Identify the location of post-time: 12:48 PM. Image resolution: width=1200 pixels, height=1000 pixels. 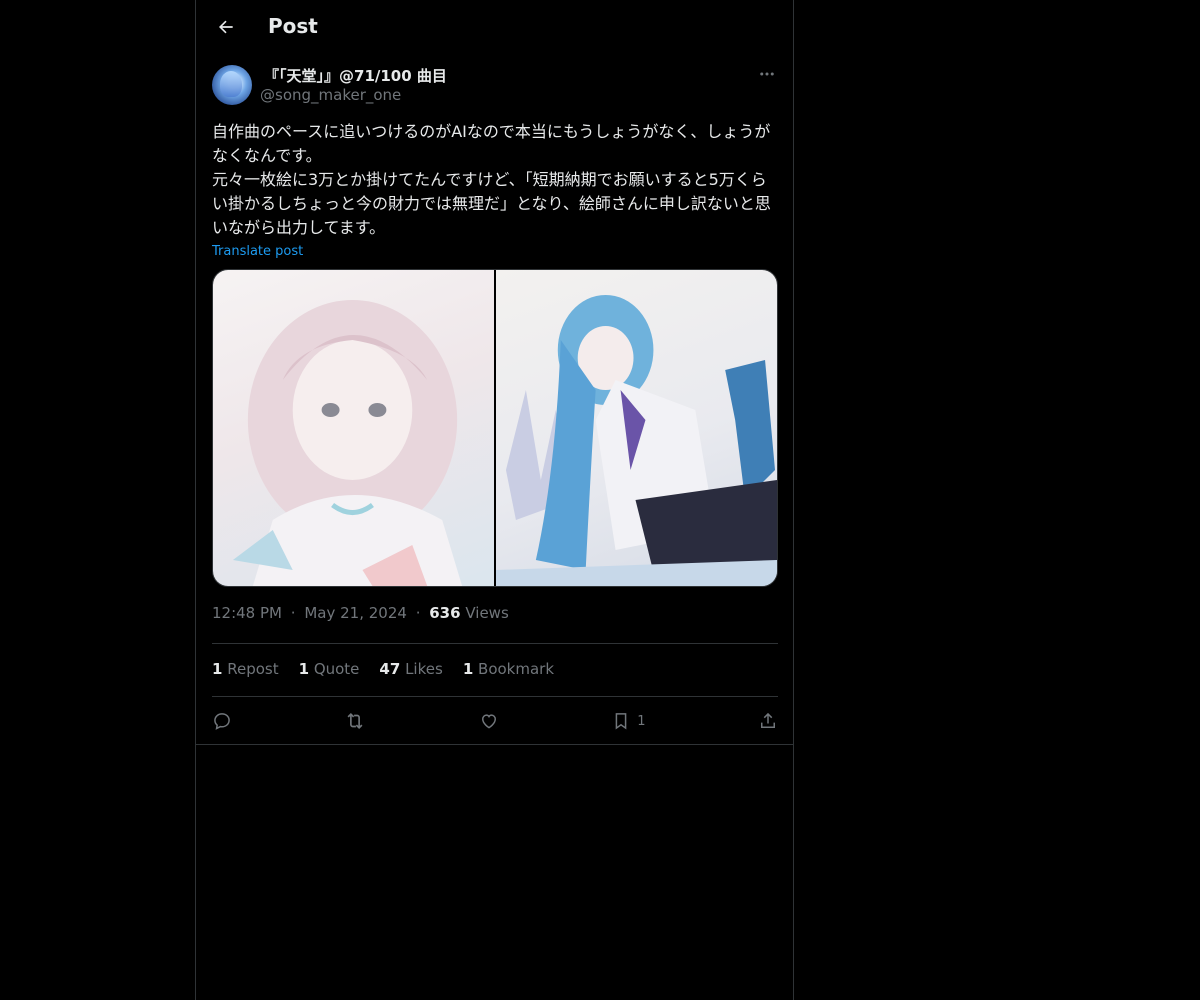
(247, 613).